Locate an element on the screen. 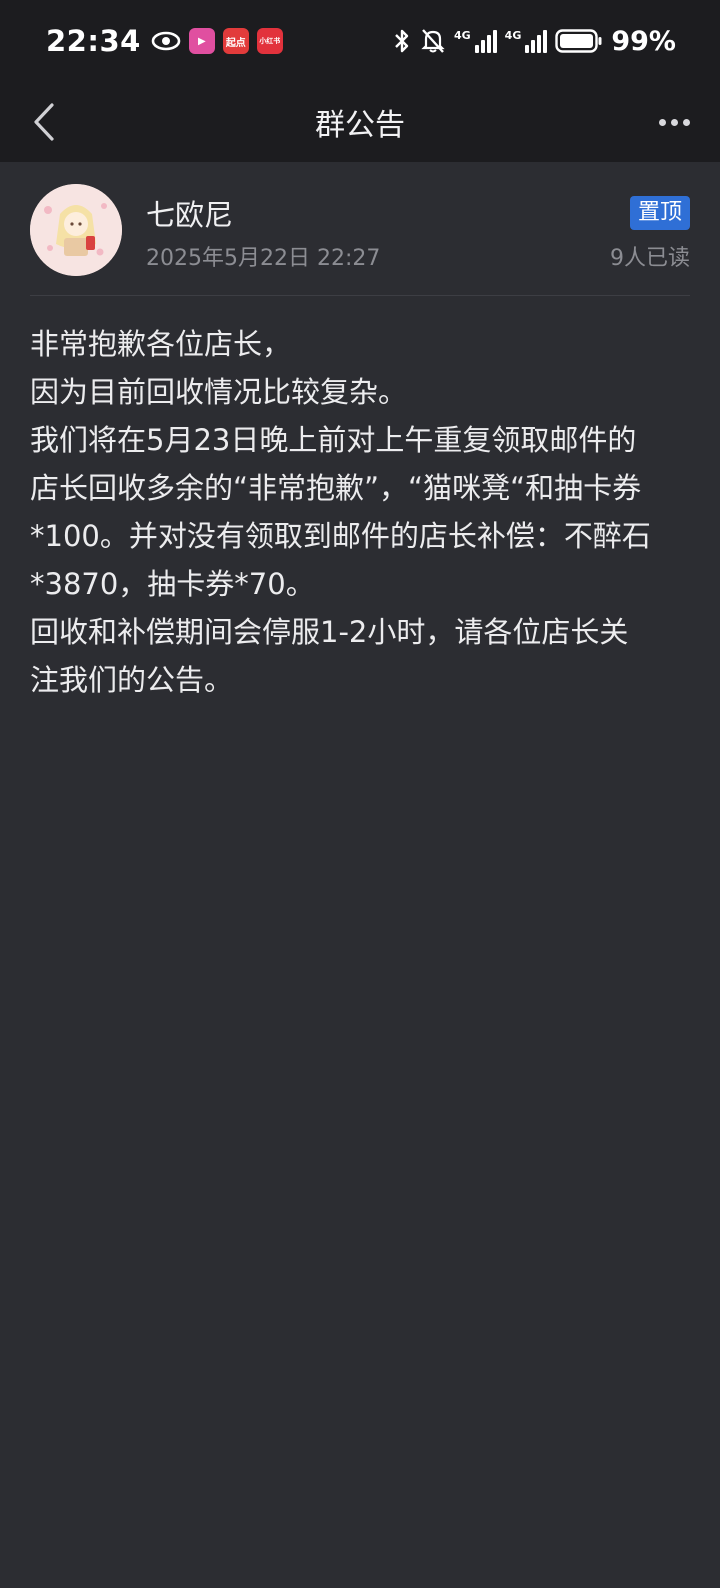 This screenshot has height=1588, width=720. qidian-app-icon: 起点 is located at coordinates (235, 41).